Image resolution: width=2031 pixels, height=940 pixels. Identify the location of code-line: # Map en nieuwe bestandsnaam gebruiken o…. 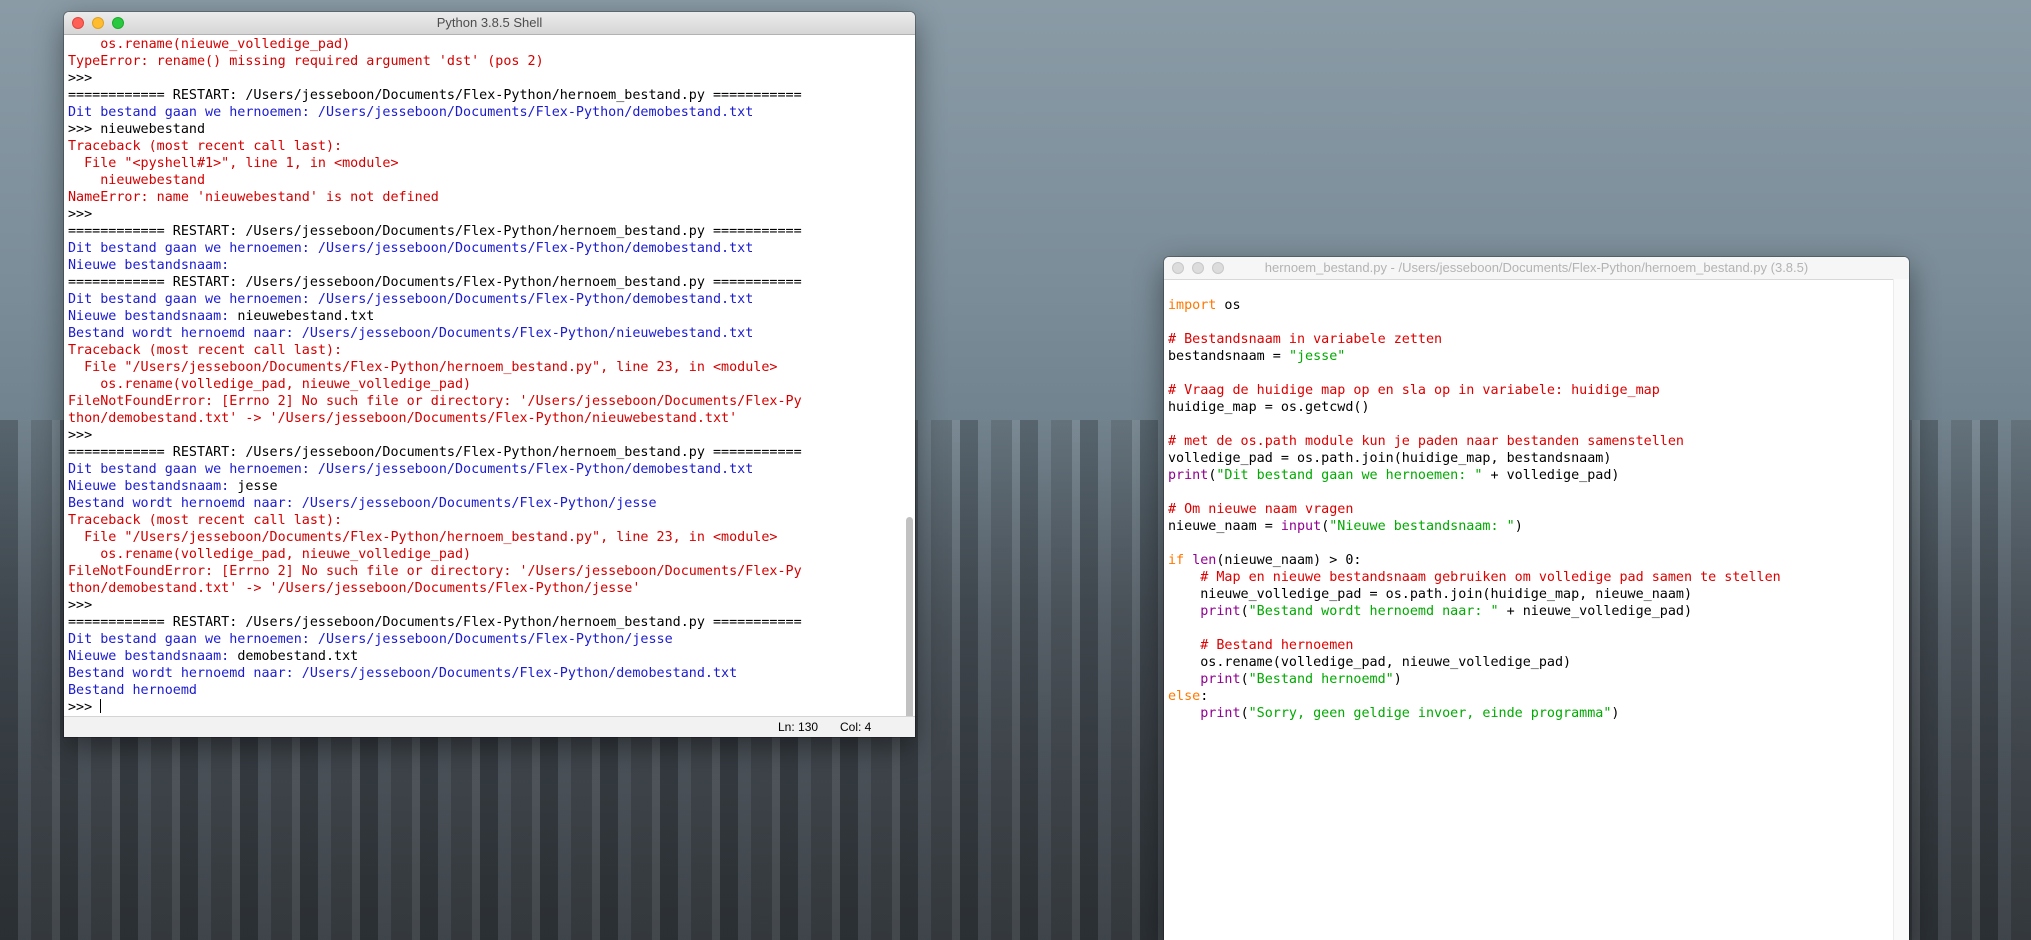
(1538, 577).